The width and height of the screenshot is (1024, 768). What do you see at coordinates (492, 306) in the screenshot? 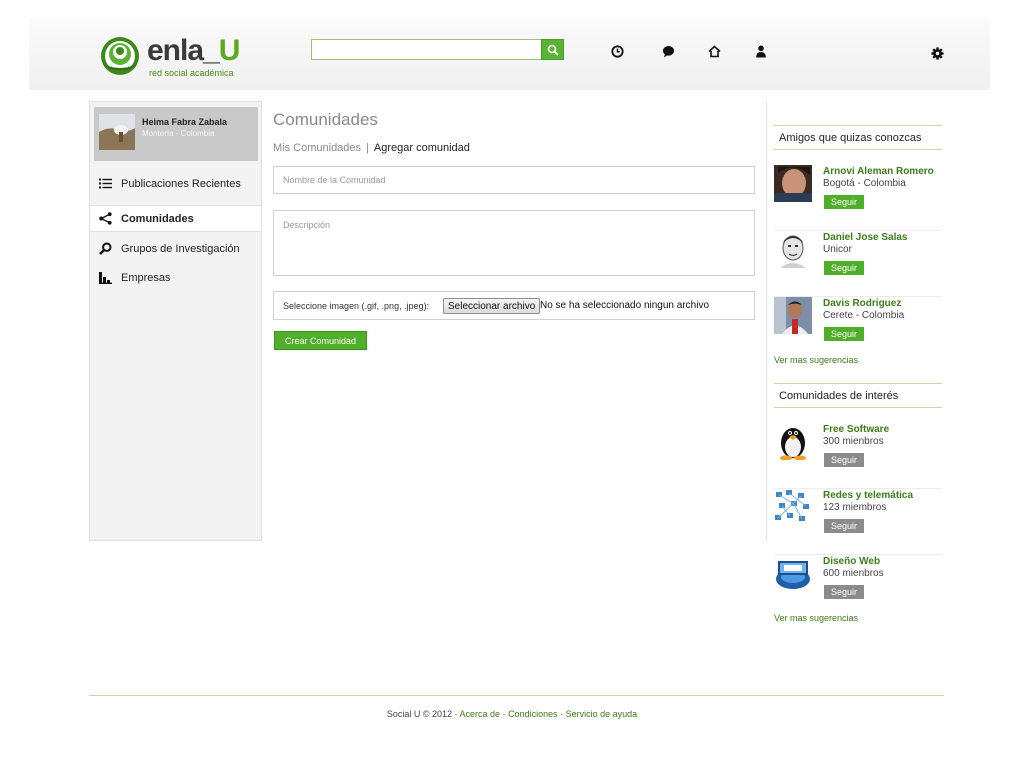
I see `select-file-button: Seleccionar archivo` at bounding box center [492, 306].